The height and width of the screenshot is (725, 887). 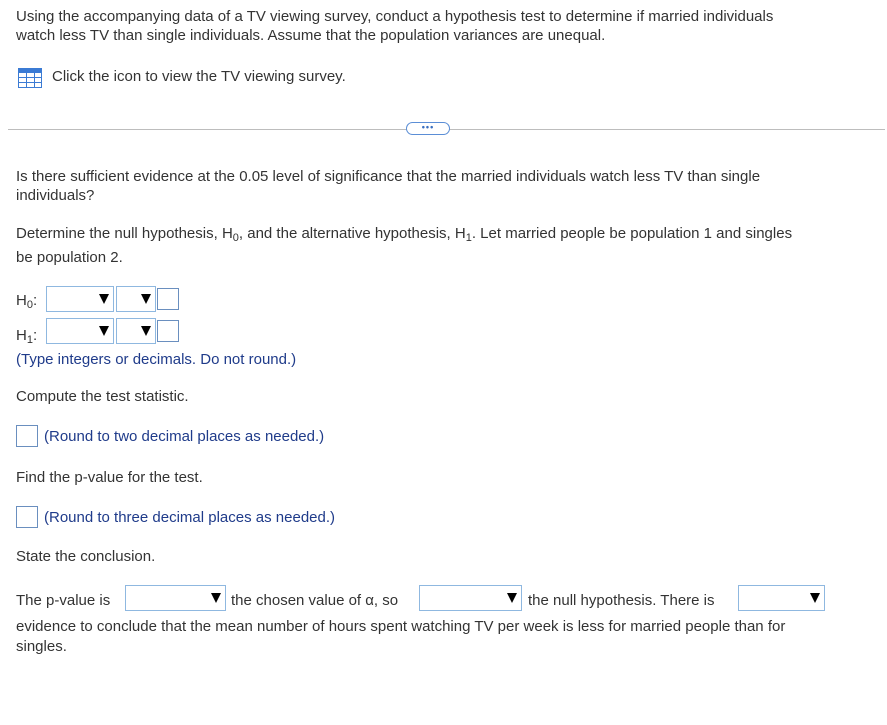 I want to click on h1-value-input, so click(x=168, y=331).